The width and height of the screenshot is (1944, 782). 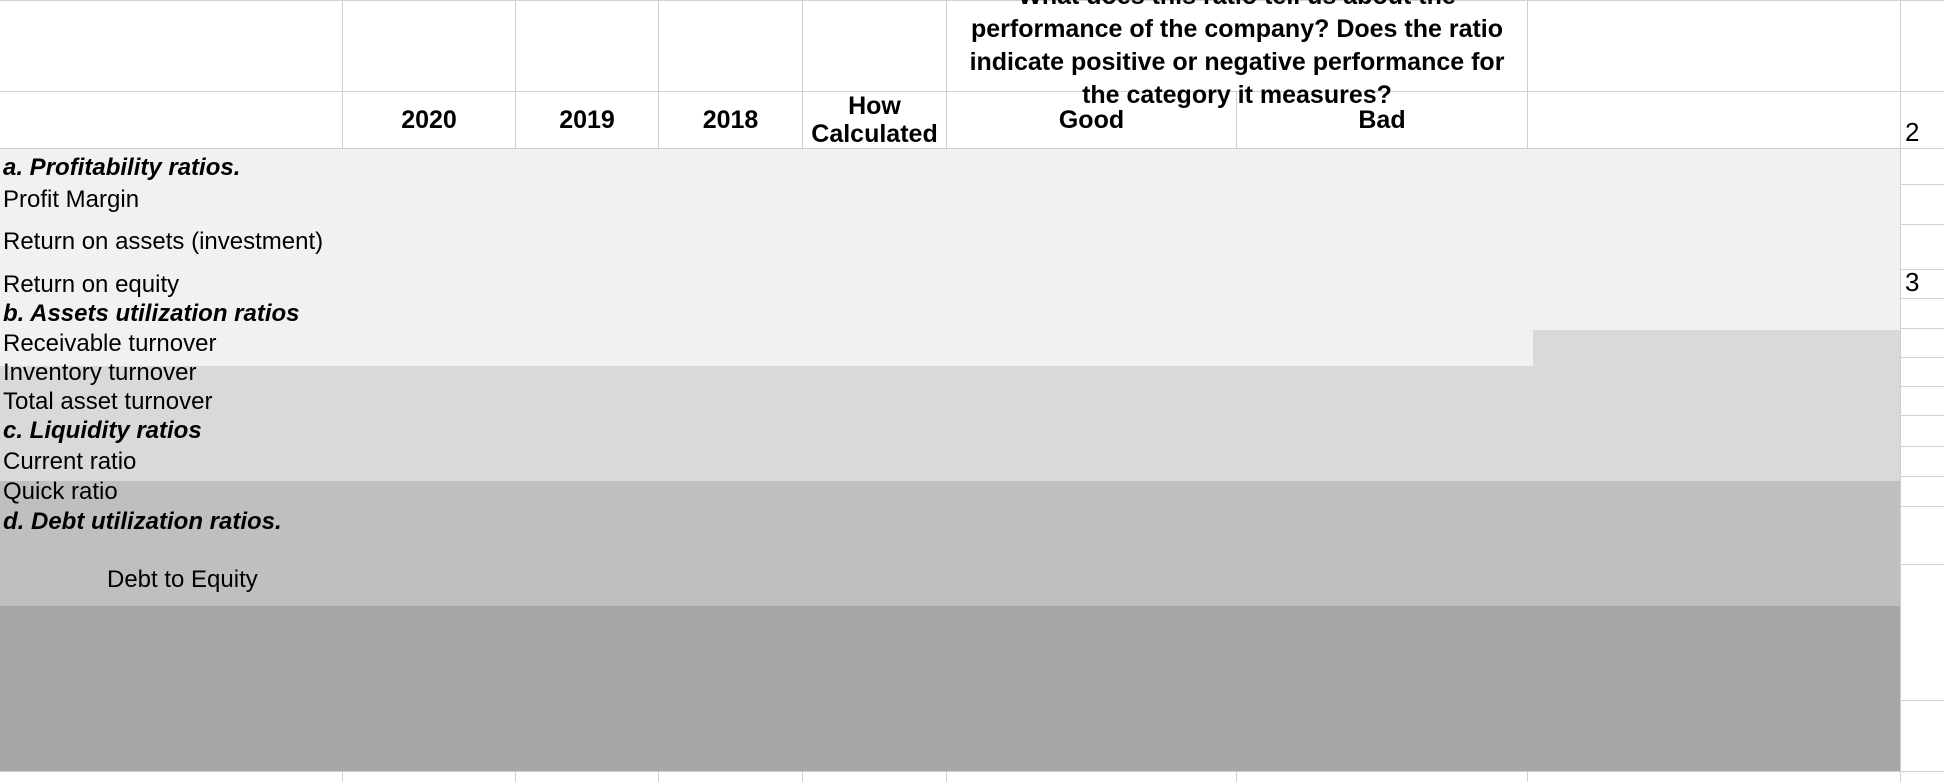 I want to click on row-number-2: 2, so click(x=1922, y=120).